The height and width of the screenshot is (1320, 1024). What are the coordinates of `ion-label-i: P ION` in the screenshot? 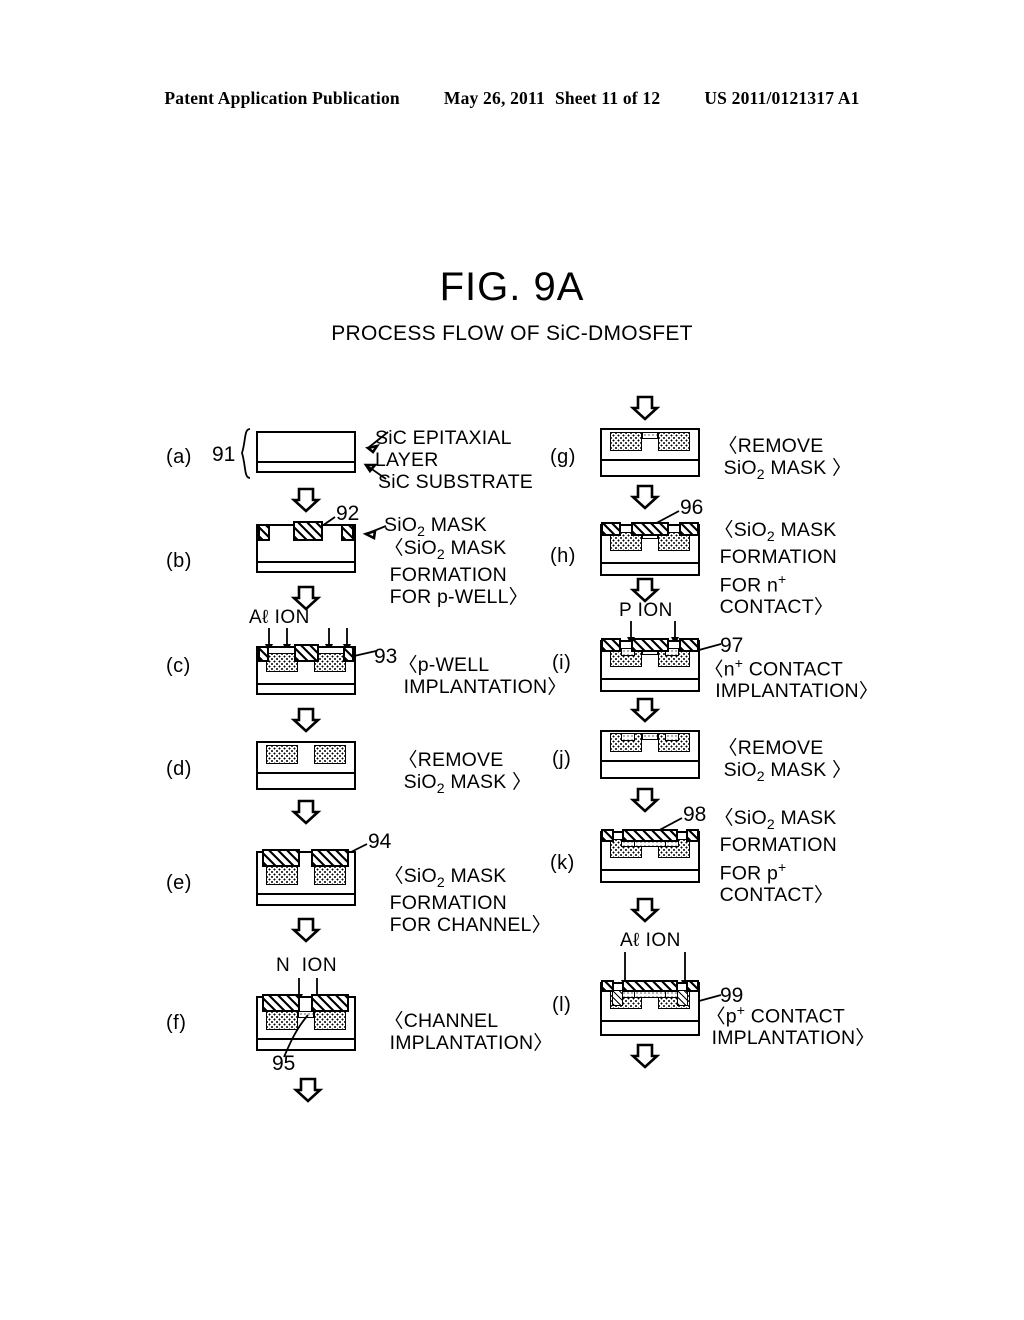 It's located at (646, 610).